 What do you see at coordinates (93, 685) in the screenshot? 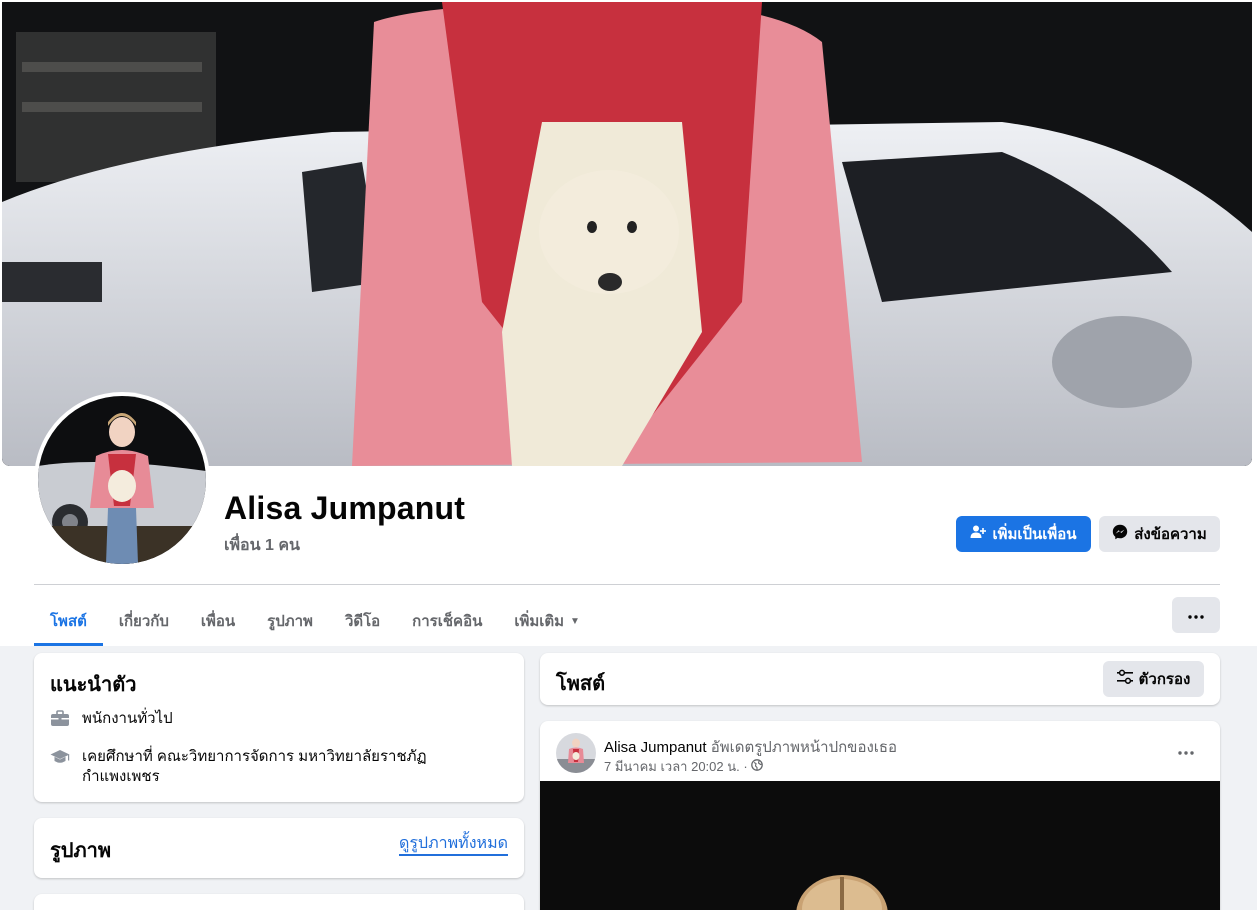
I see `intro-title: แนะนำตัว` at bounding box center [93, 685].